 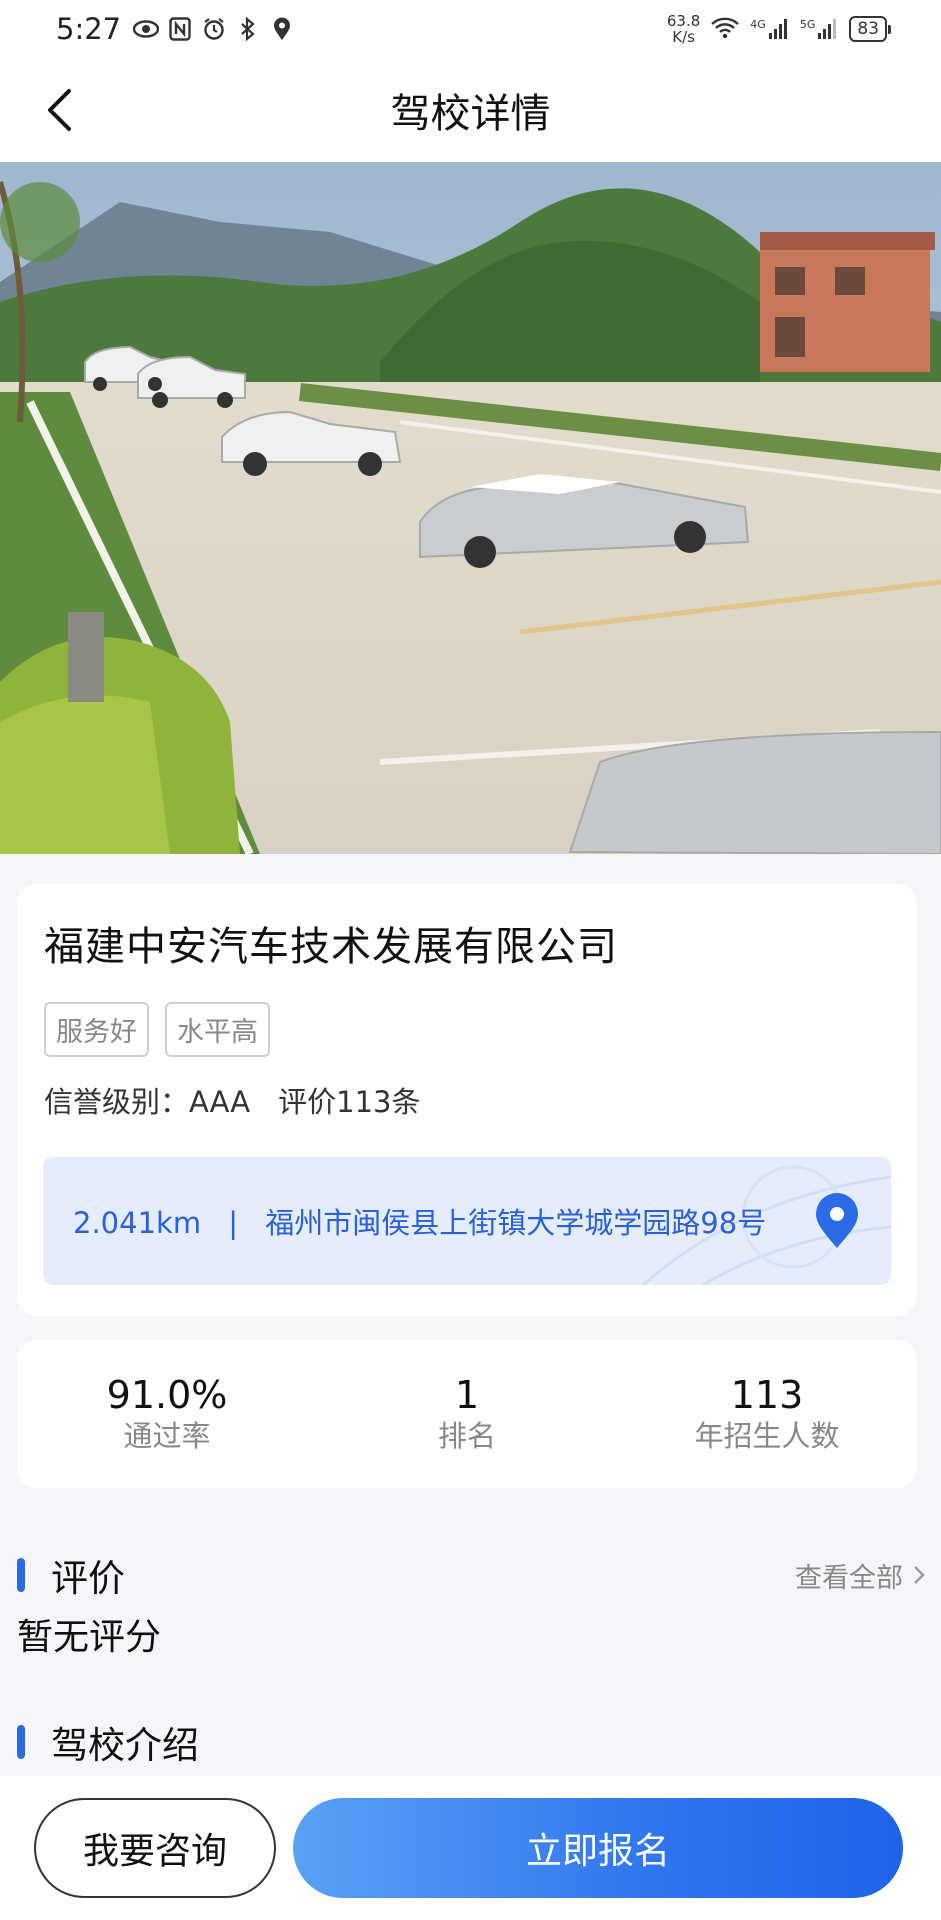 I want to click on view-all-label: 查看全部, so click(x=849, y=1578).